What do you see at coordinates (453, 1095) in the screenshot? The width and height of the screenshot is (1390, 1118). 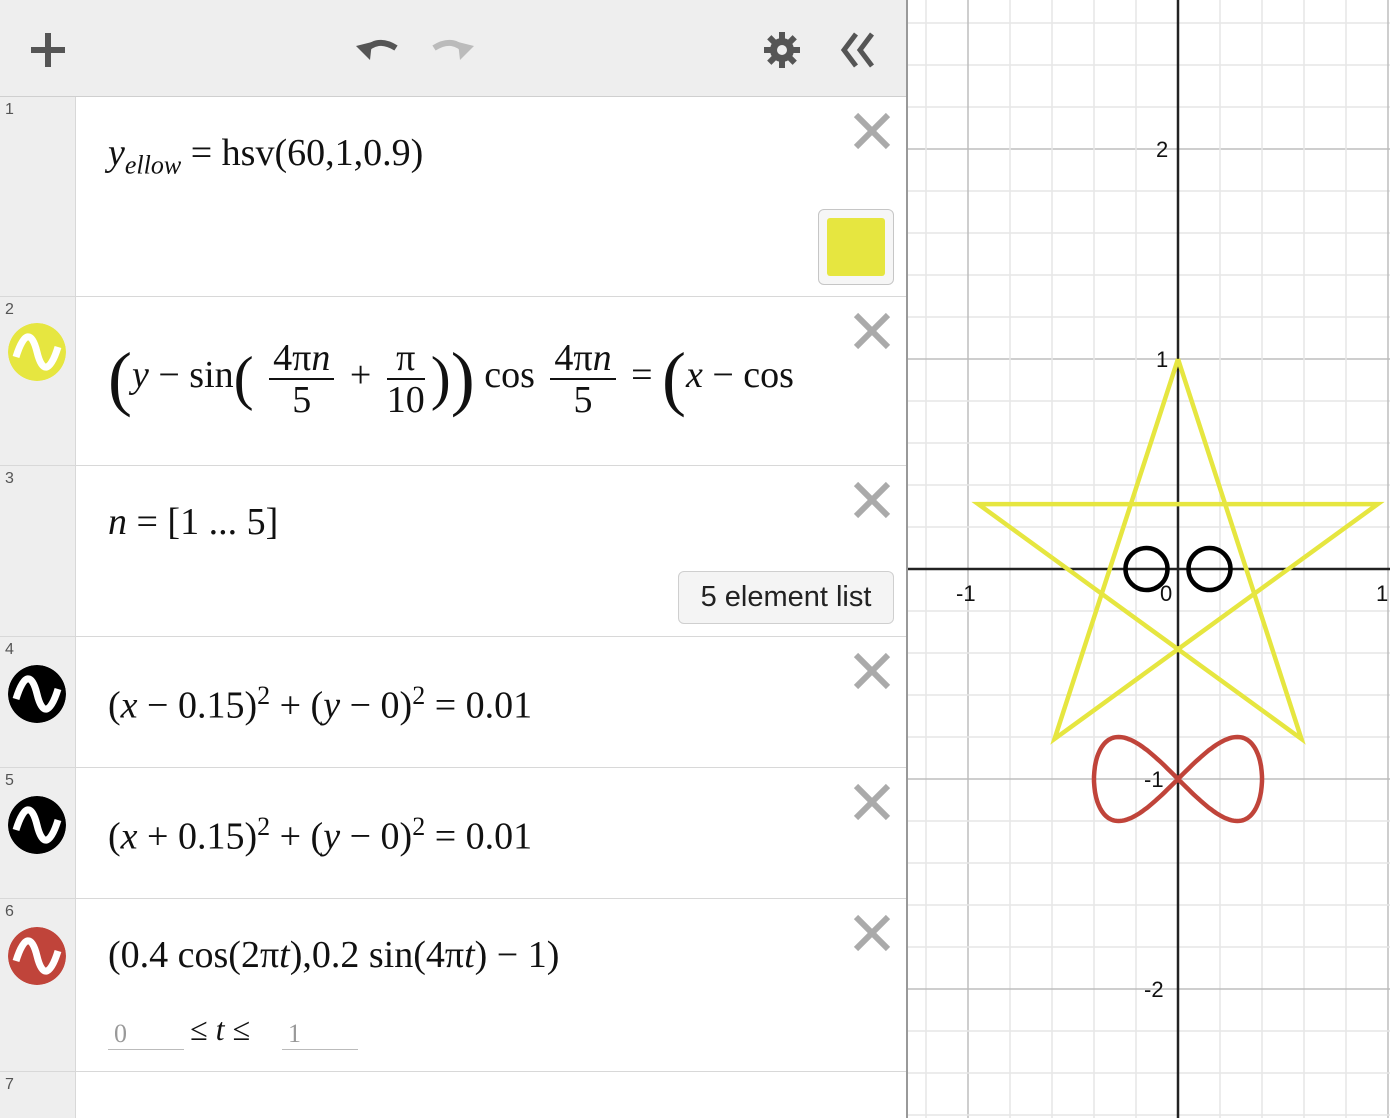 I see `expression-row-7: 7` at bounding box center [453, 1095].